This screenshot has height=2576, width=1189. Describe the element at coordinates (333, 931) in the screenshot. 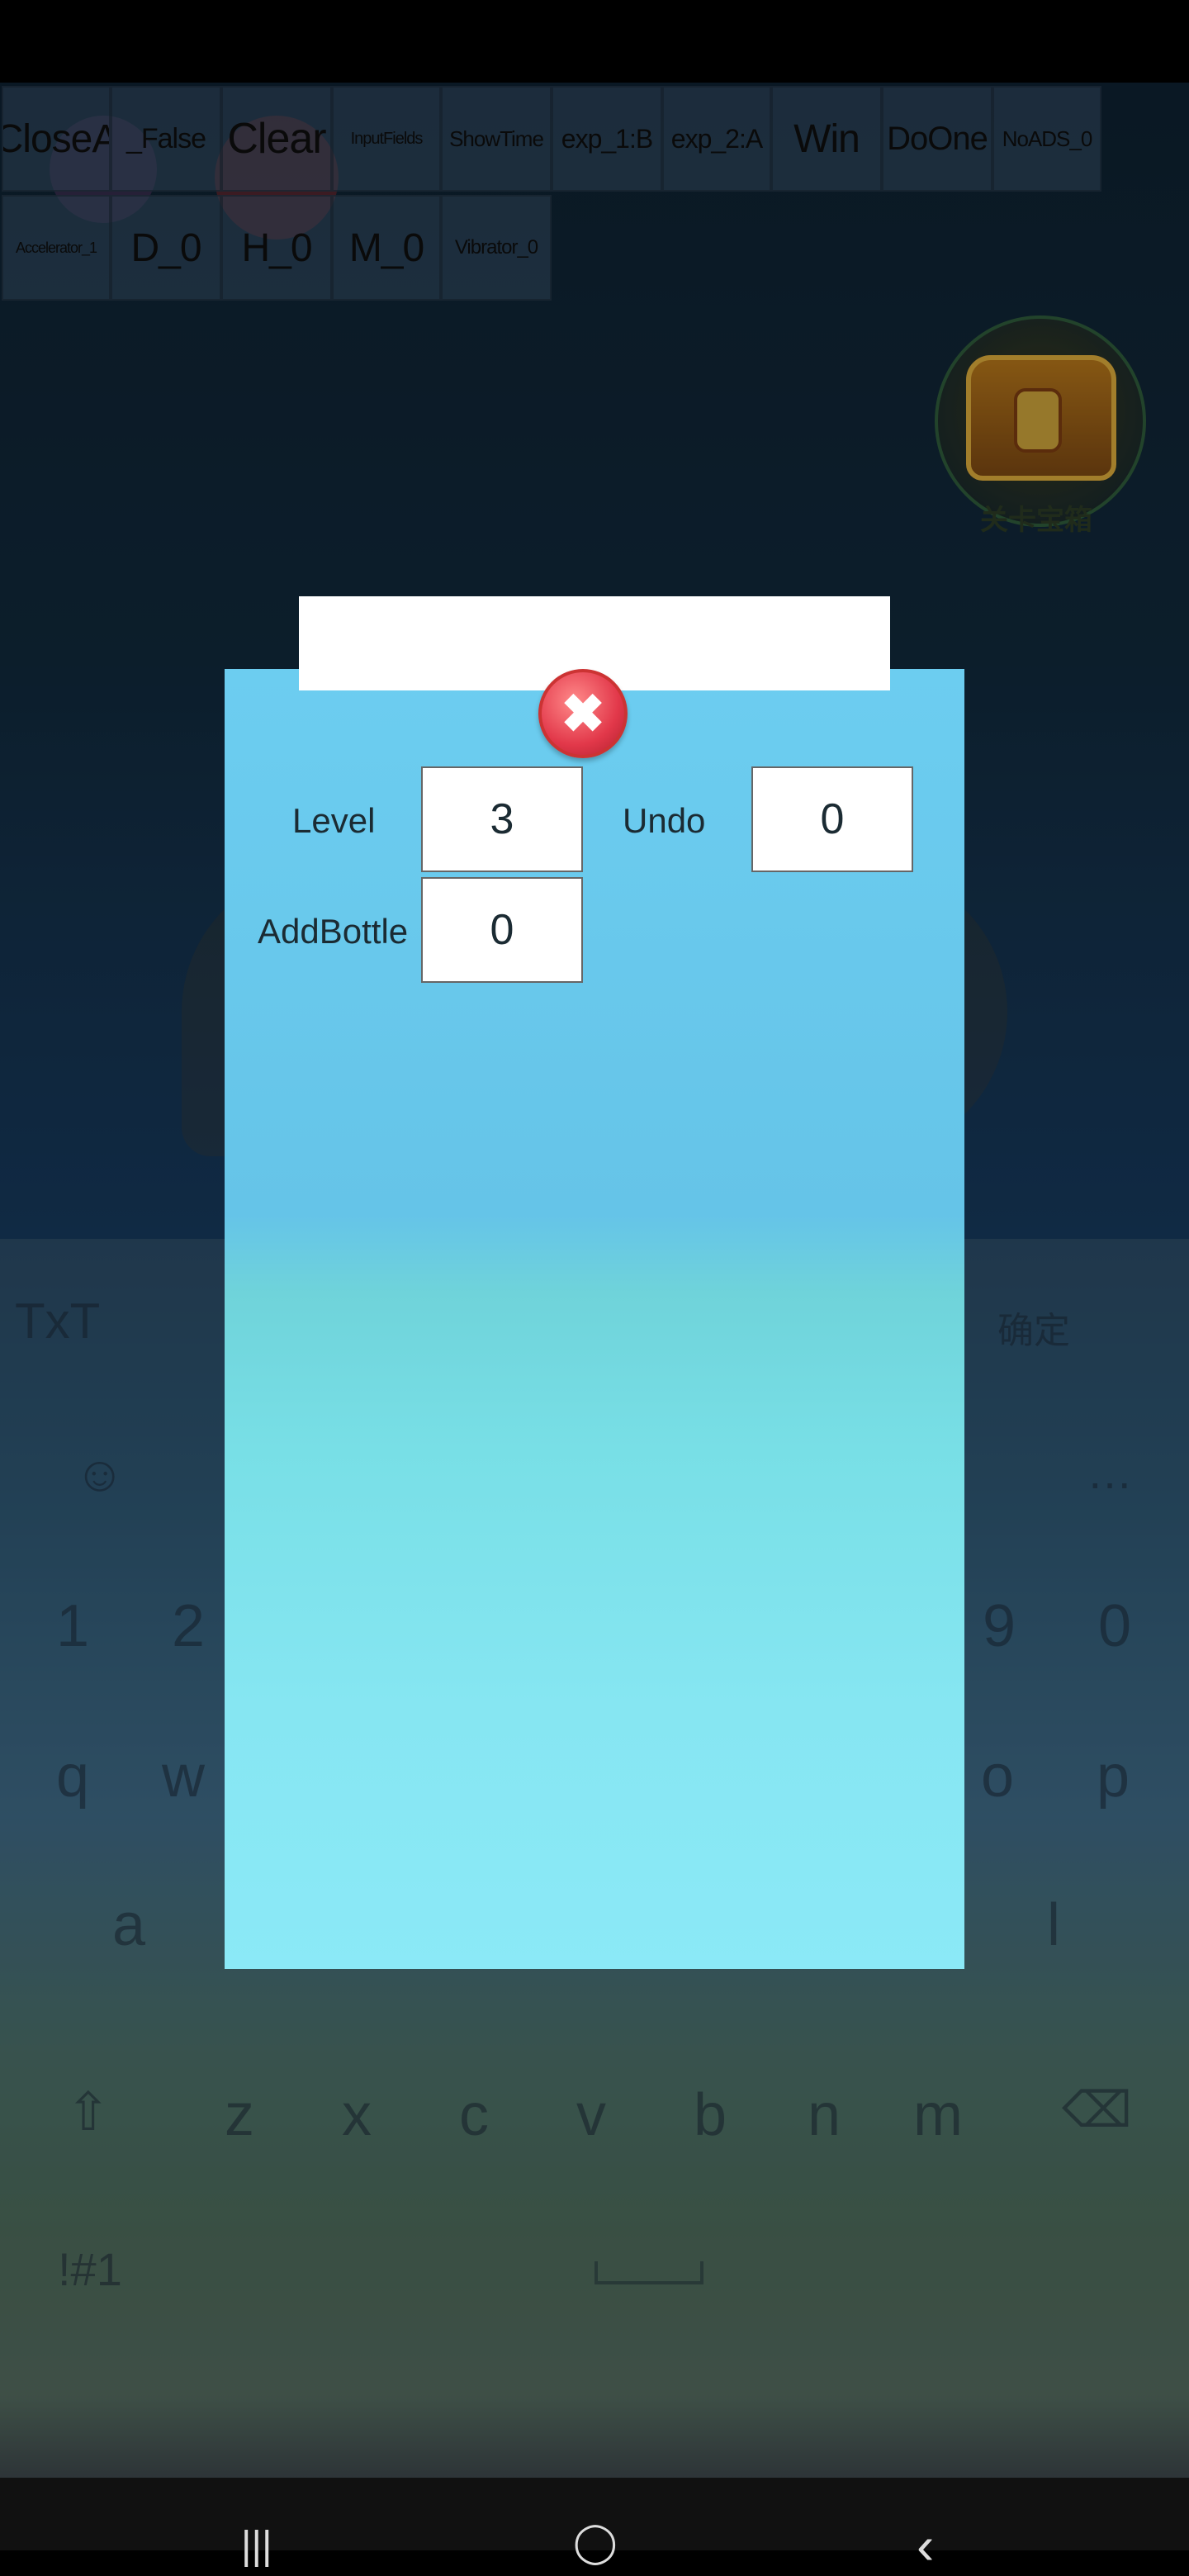

I see `add-bottle-label: AddBottle` at that location.